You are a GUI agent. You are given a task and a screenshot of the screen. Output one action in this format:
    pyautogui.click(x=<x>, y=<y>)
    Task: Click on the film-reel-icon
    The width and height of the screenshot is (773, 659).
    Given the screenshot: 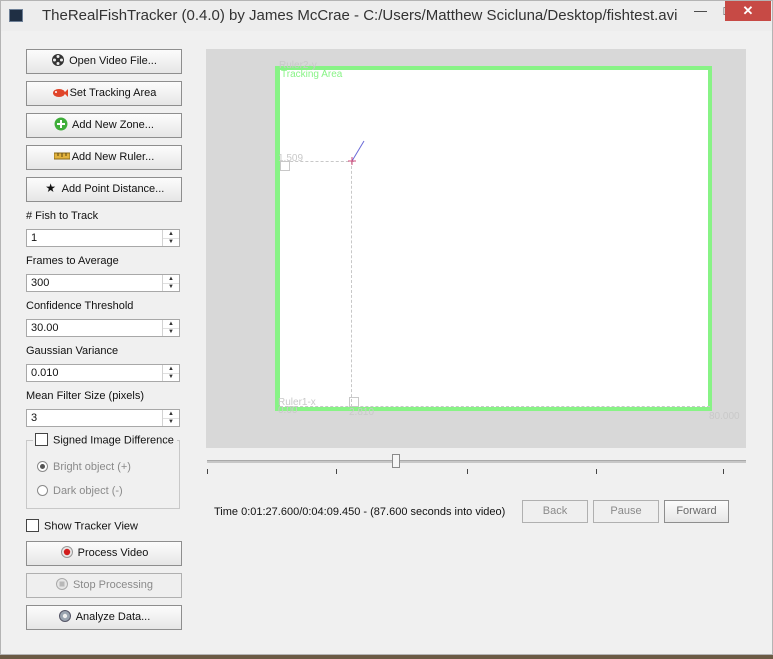 What is the action you would take?
    pyautogui.click(x=58, y=60)
    